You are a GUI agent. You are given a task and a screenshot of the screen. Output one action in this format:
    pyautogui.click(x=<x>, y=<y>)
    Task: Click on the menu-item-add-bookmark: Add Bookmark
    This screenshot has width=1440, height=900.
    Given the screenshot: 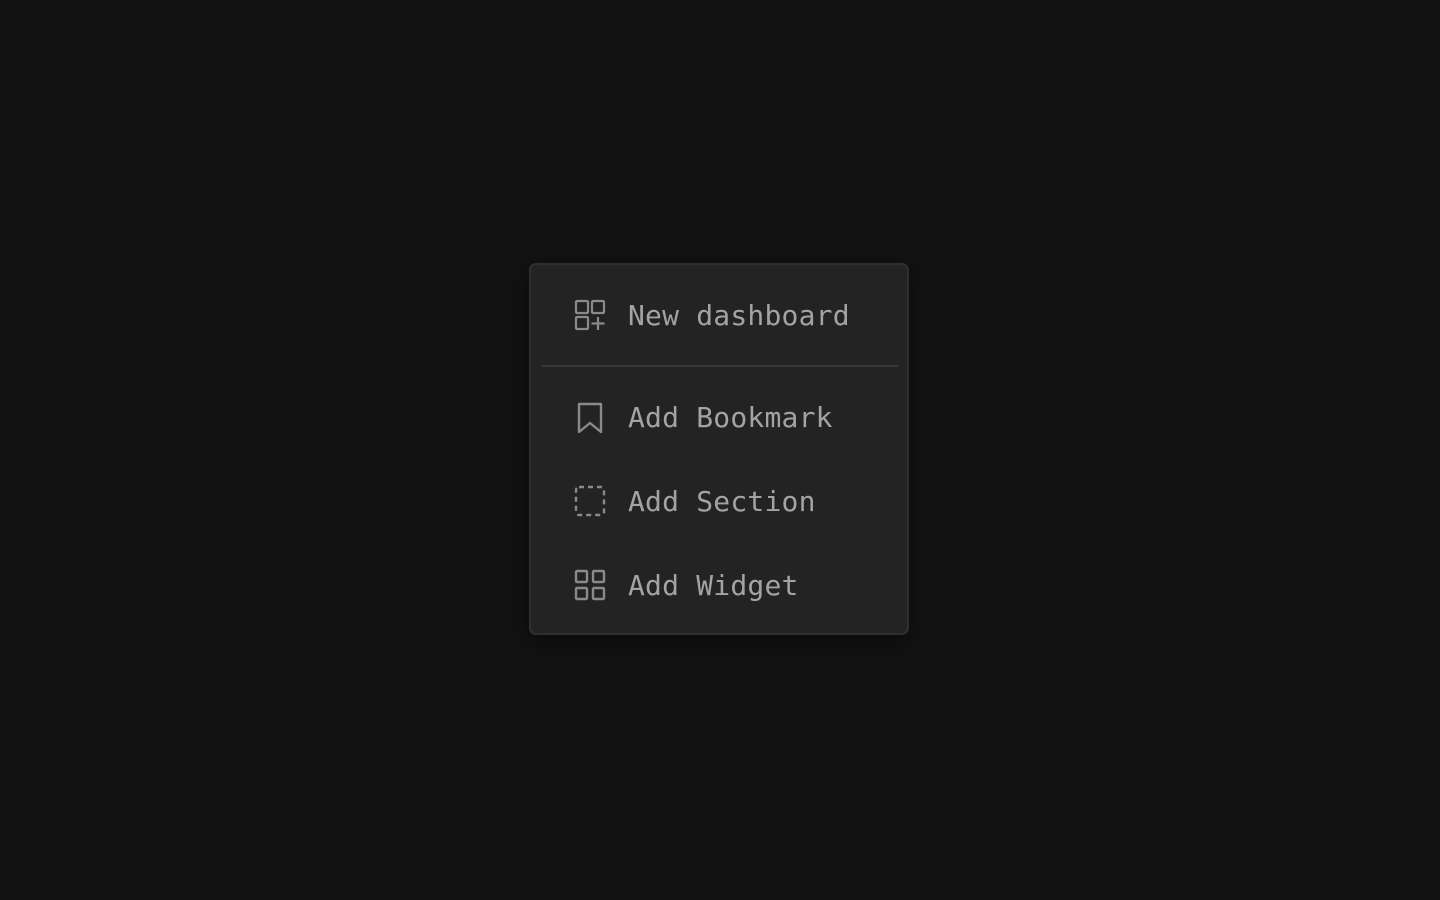 What is the action you would take?
    pyautogui.click(x=719, y=417)
    